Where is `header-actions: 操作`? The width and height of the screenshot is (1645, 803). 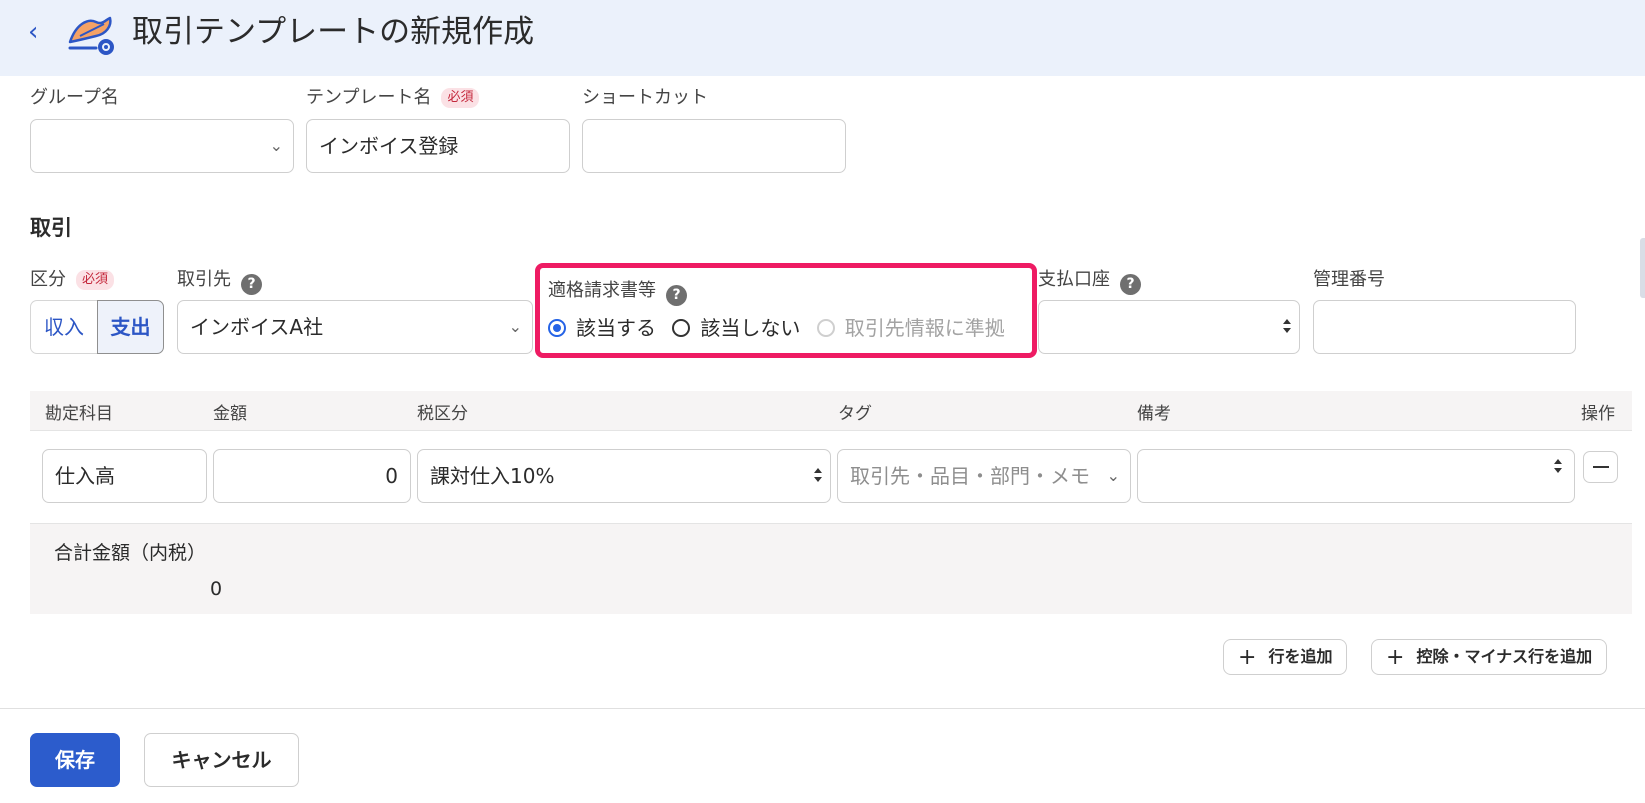 header-actions: 操作 is located at coordinates (1598, 414).